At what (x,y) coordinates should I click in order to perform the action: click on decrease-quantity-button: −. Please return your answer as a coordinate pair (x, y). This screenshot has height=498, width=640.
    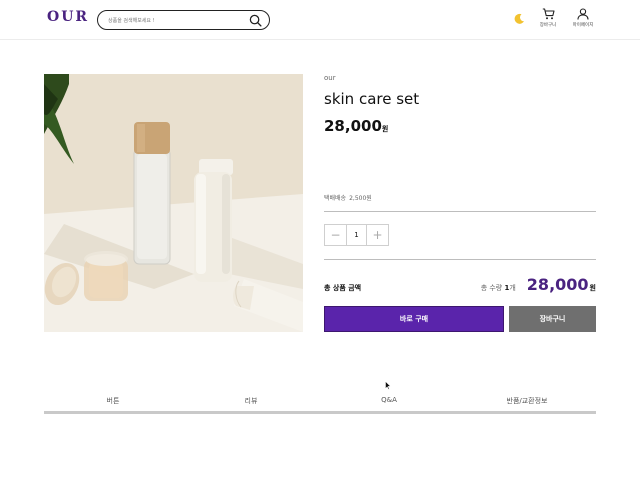
    Looking at the image, I should click on (335, 235).